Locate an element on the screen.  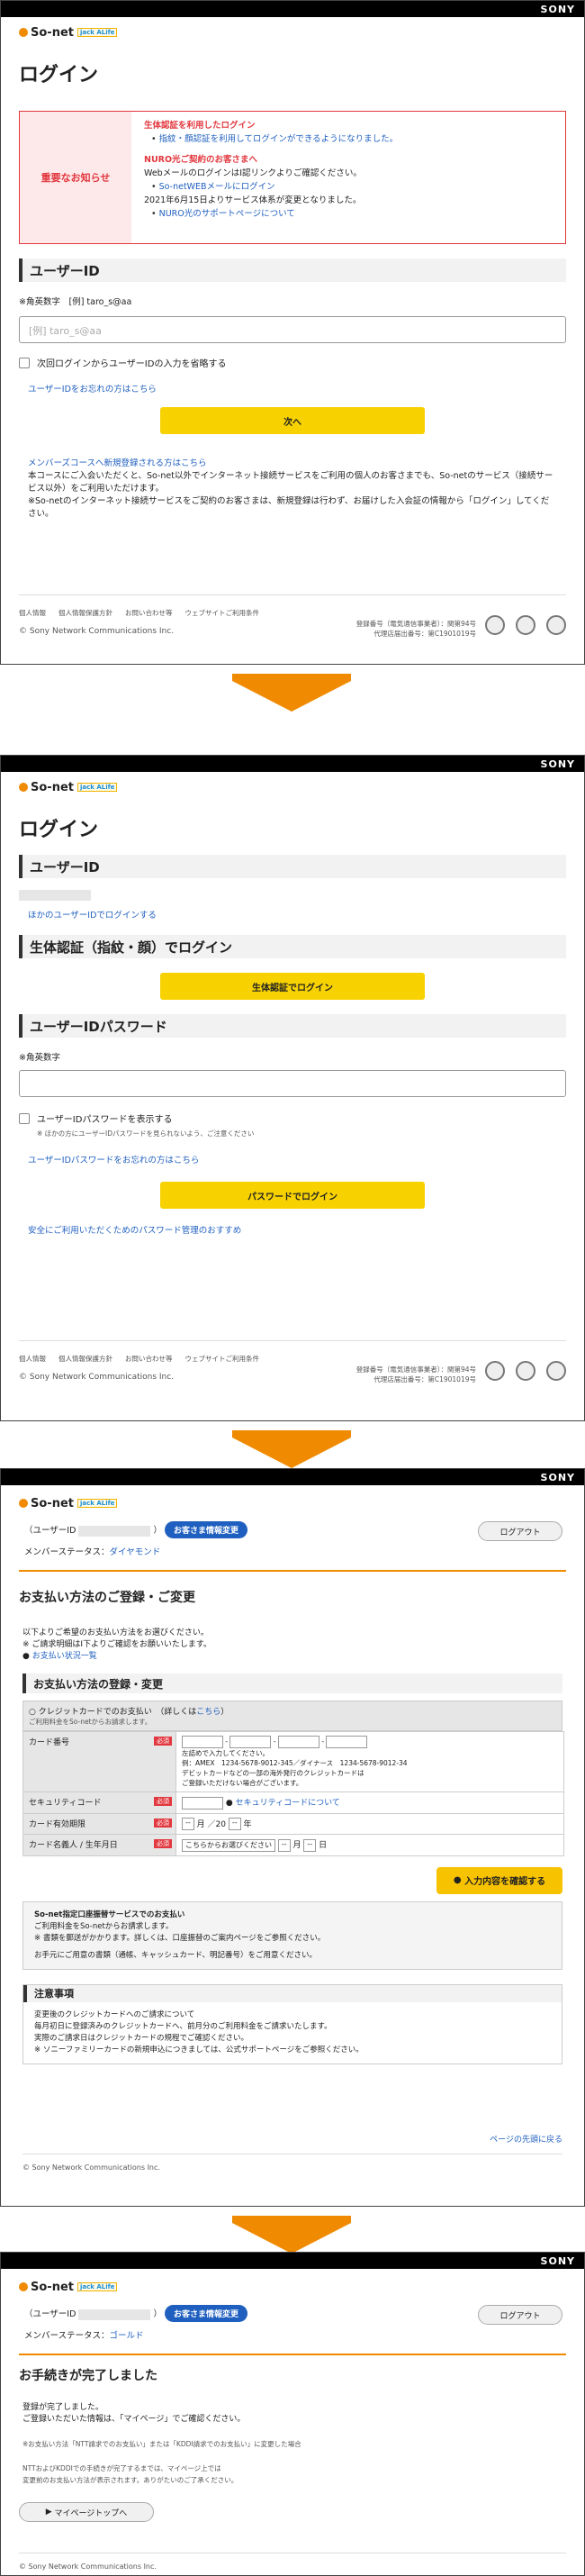
section-payment-register: お支払い方法の登録・変更 is located at coordinates (292, 1683).